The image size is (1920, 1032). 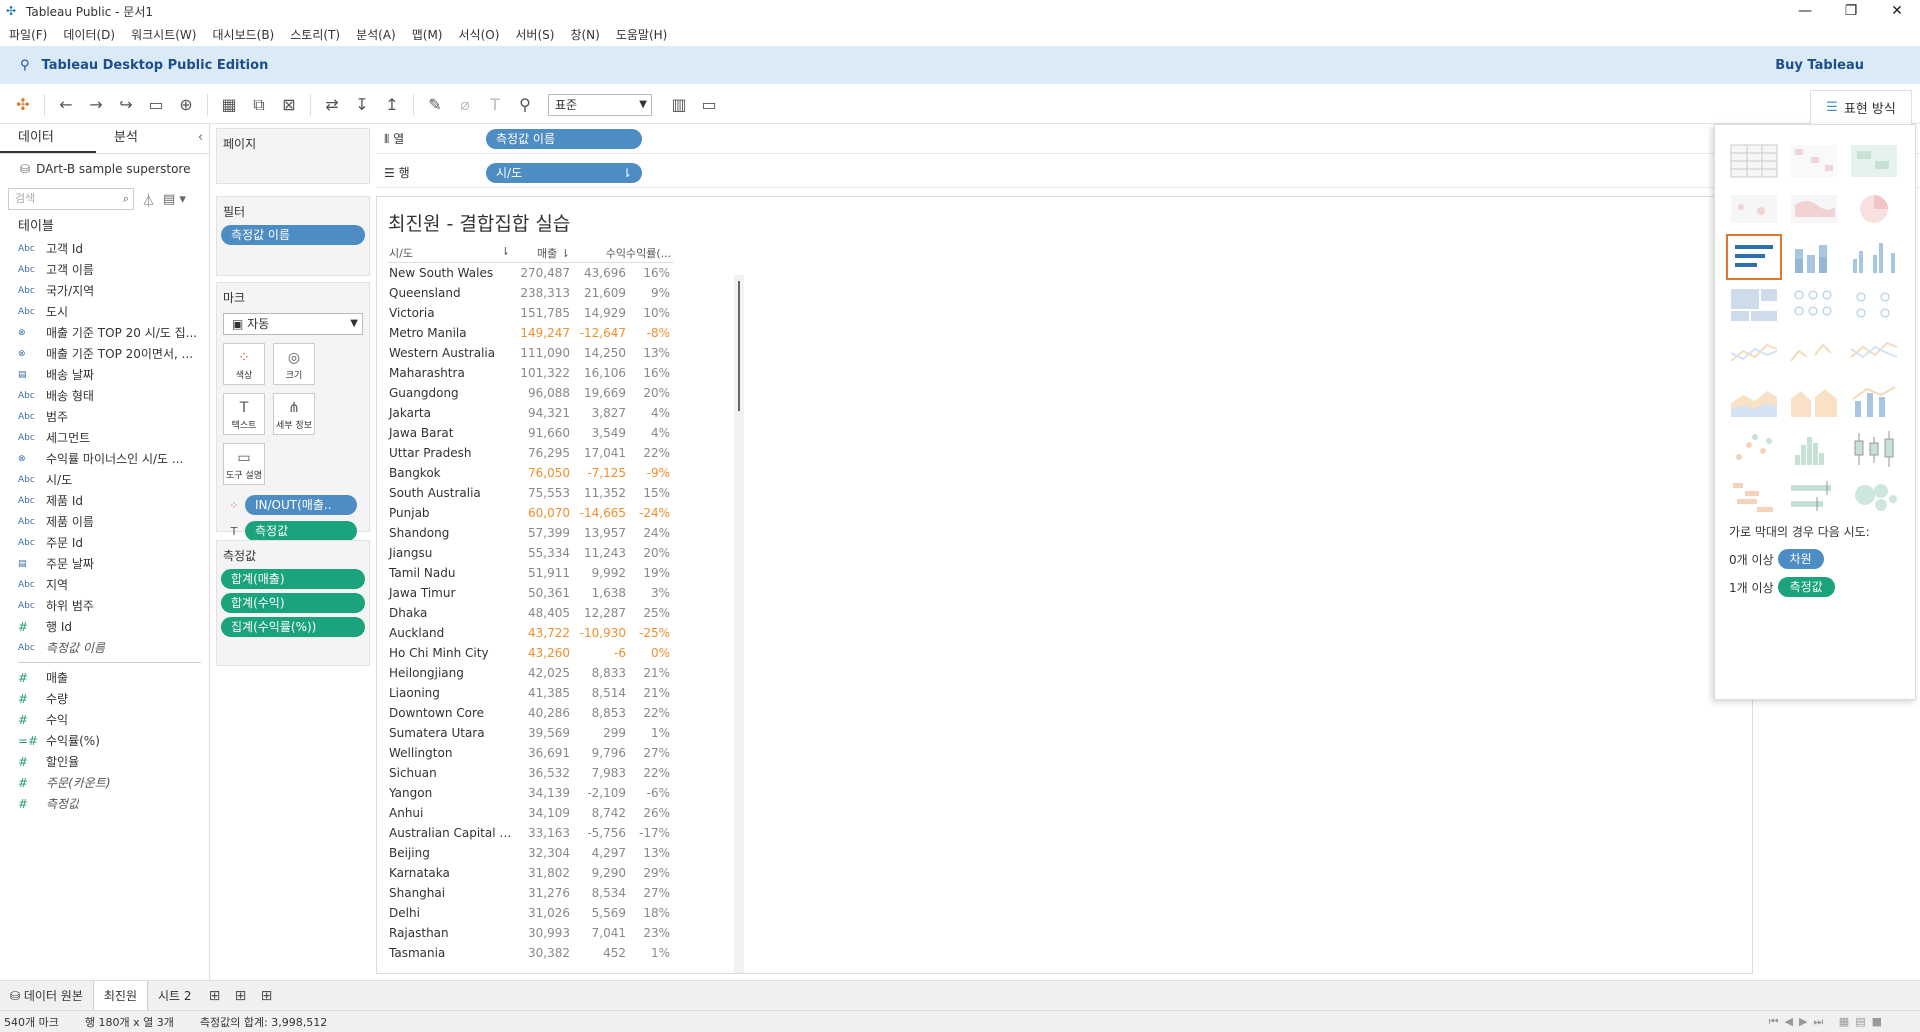 I want to click on chart-type-area-continuous, so click(x=1754, y=401).